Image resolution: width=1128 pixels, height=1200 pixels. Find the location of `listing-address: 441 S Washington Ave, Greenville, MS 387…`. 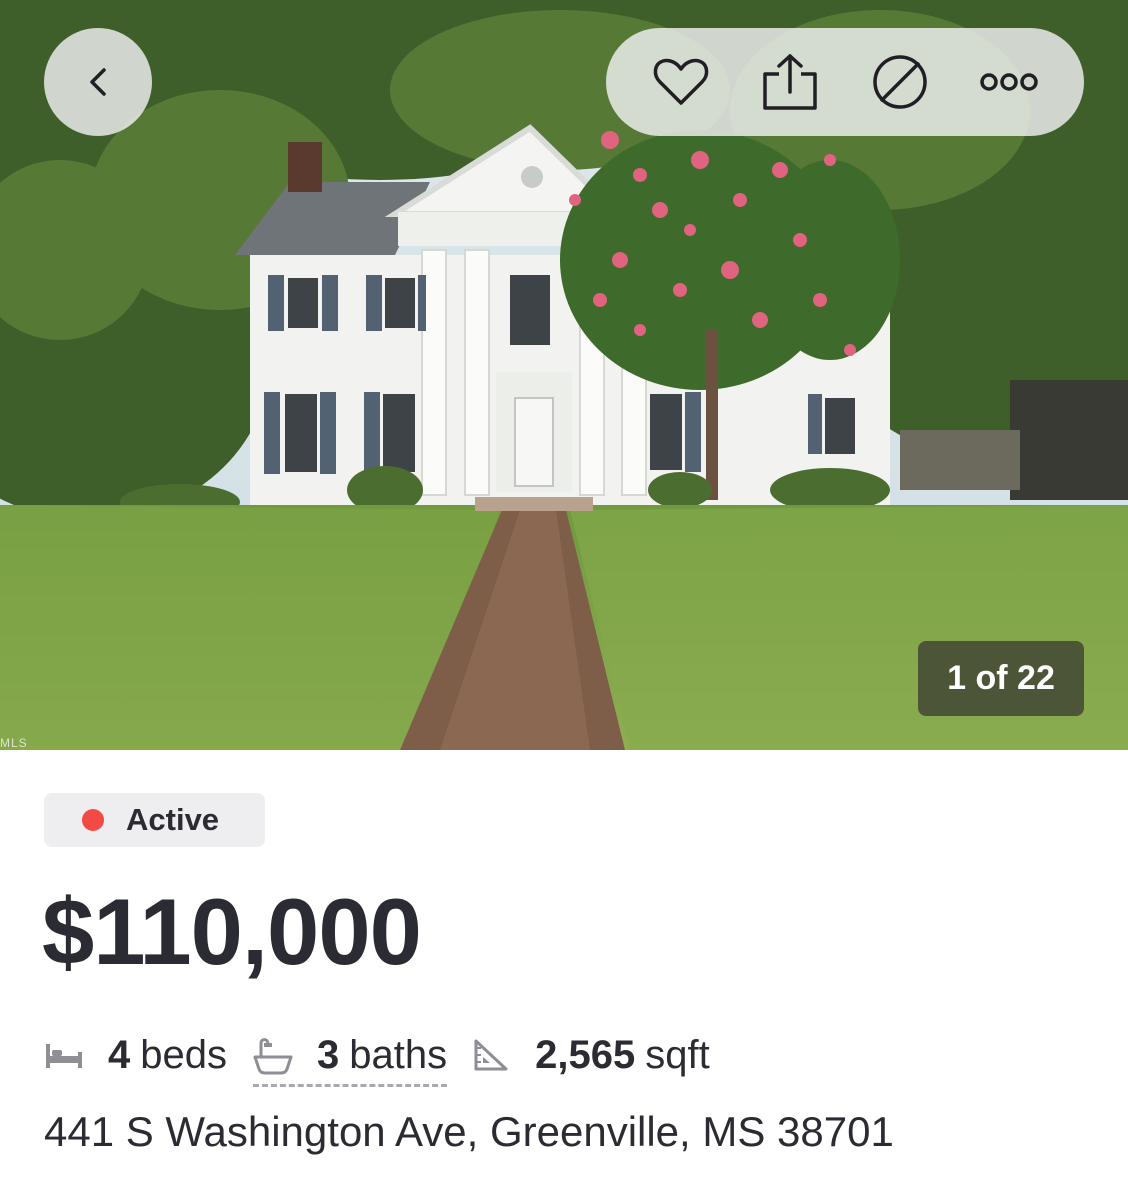

listing-address: 441 S Washington Ave, Greenville, MS 387… is located at coordinates (469, 1131).